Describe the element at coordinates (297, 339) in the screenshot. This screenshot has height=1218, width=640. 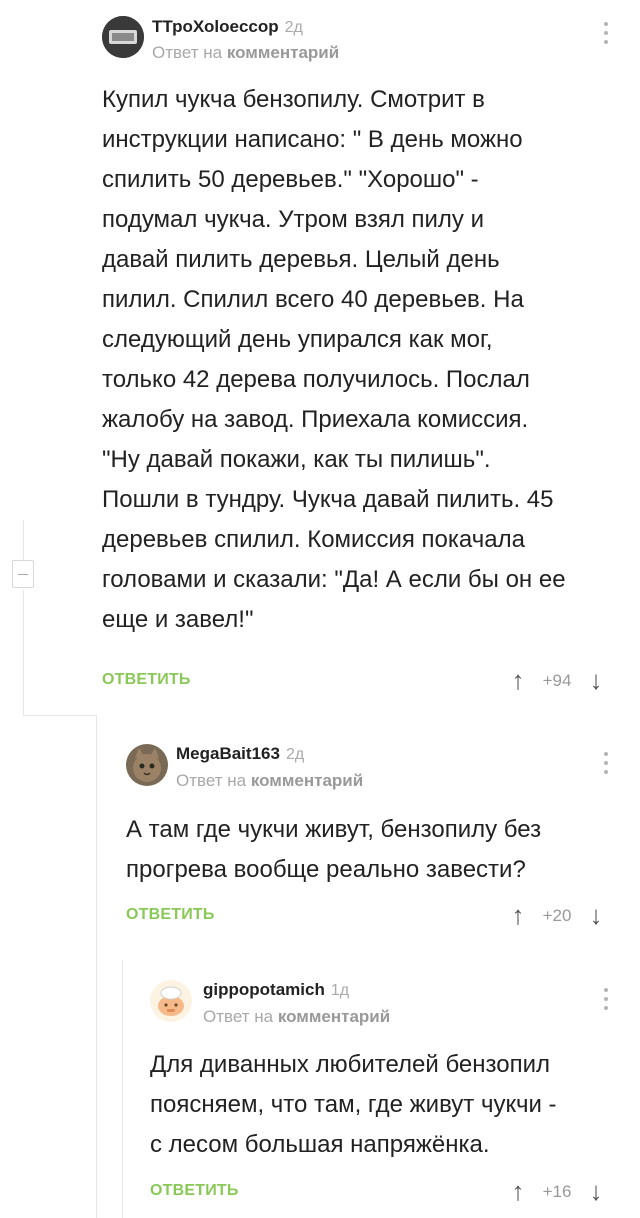
I see `text-line: следующий день упирался как мог,` at that location.